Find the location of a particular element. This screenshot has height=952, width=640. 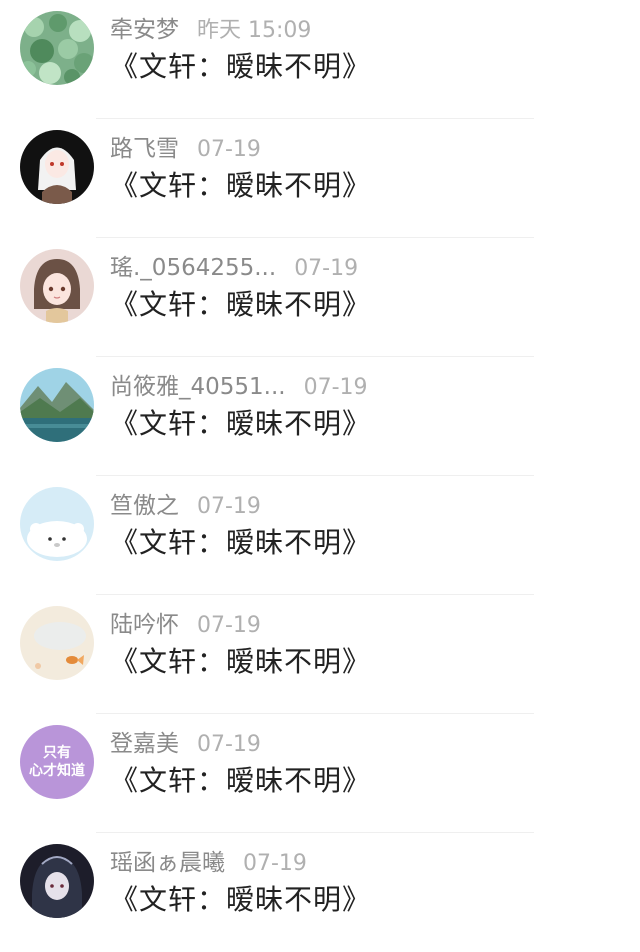

message-time: 昨天 15:09 is located at coordinates (254, 30).